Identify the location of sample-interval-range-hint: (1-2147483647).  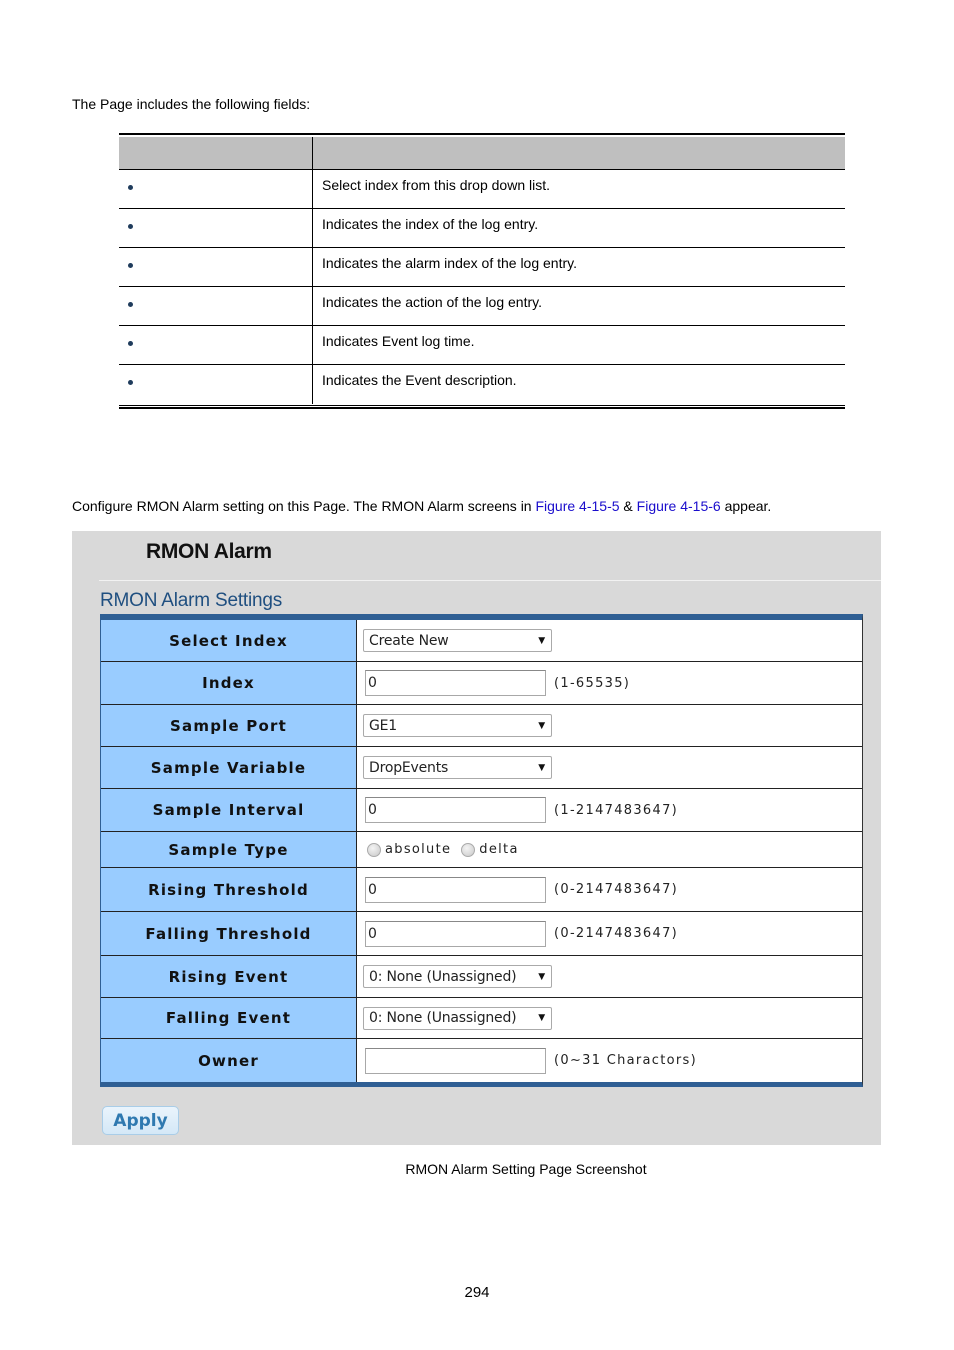
(616, 810).